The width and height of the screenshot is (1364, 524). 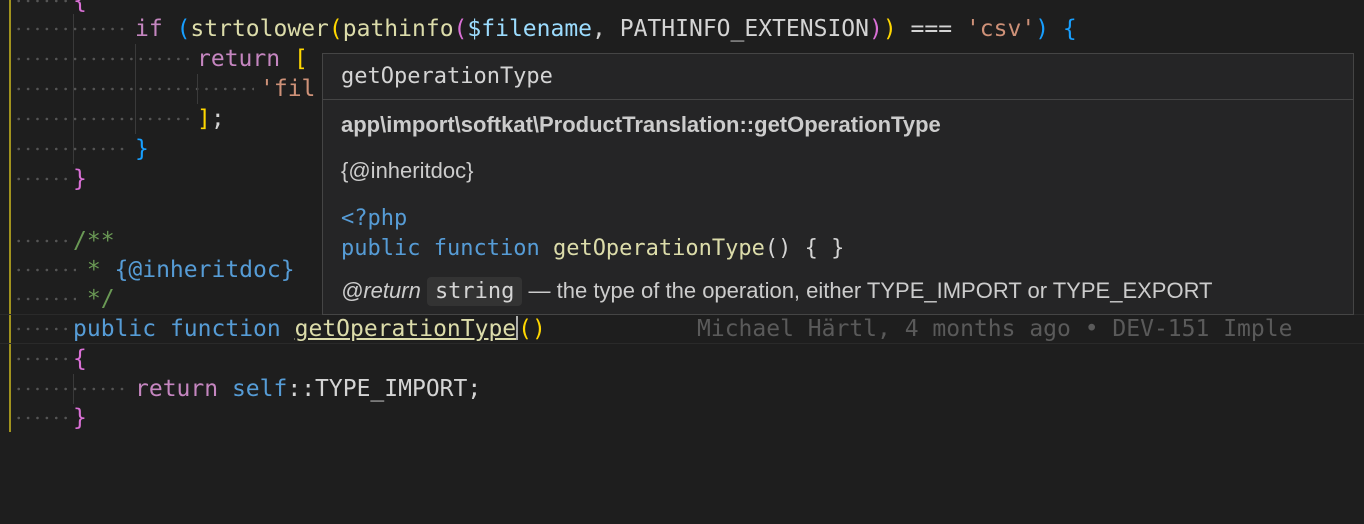 What do you see at coordinates (682, 389) in the screenshot?
I see `code-line: return self::TYPE_IMPORT;` at bounding box center [682, 389].